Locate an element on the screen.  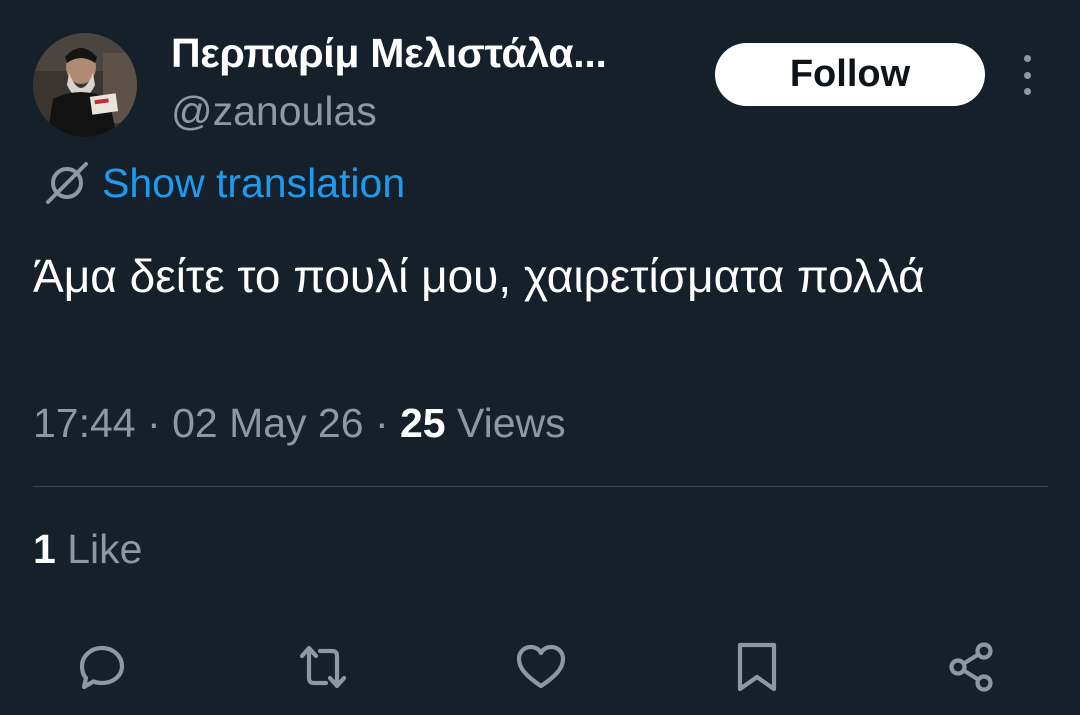
retweet-icon is located at coordinates (323, 667).